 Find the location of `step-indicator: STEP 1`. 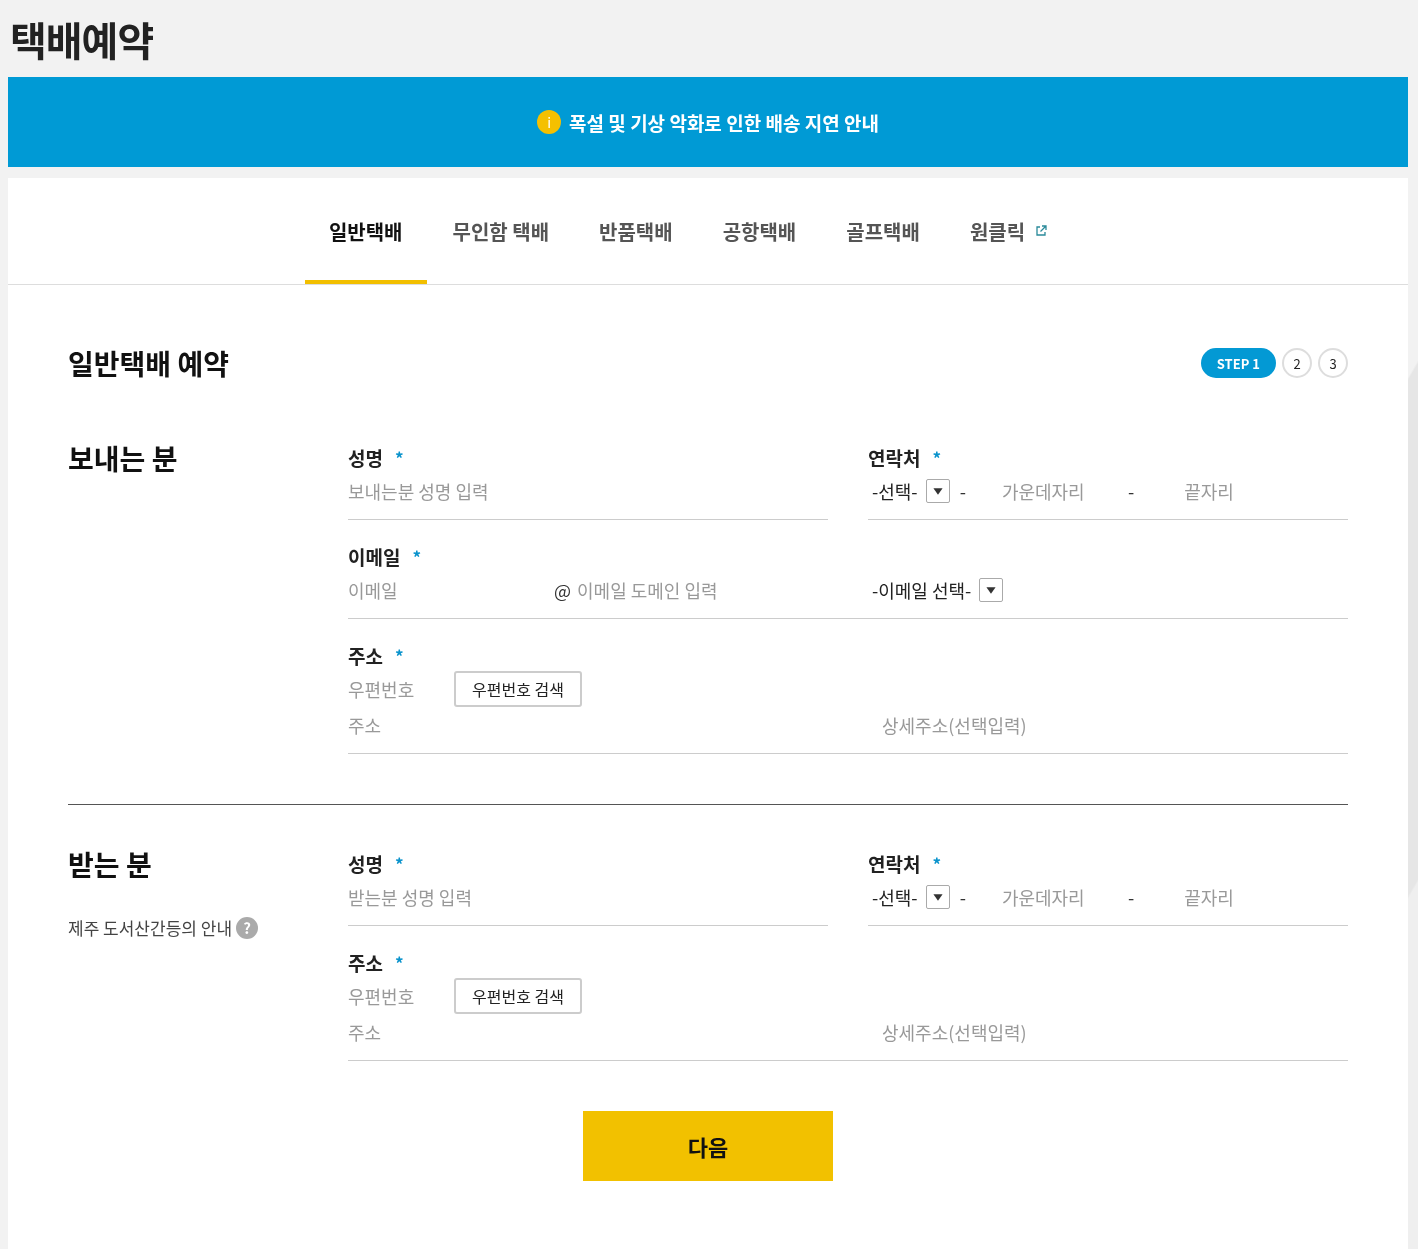

step-indicator: STEP 1 is located at coordinates (1238, 363).